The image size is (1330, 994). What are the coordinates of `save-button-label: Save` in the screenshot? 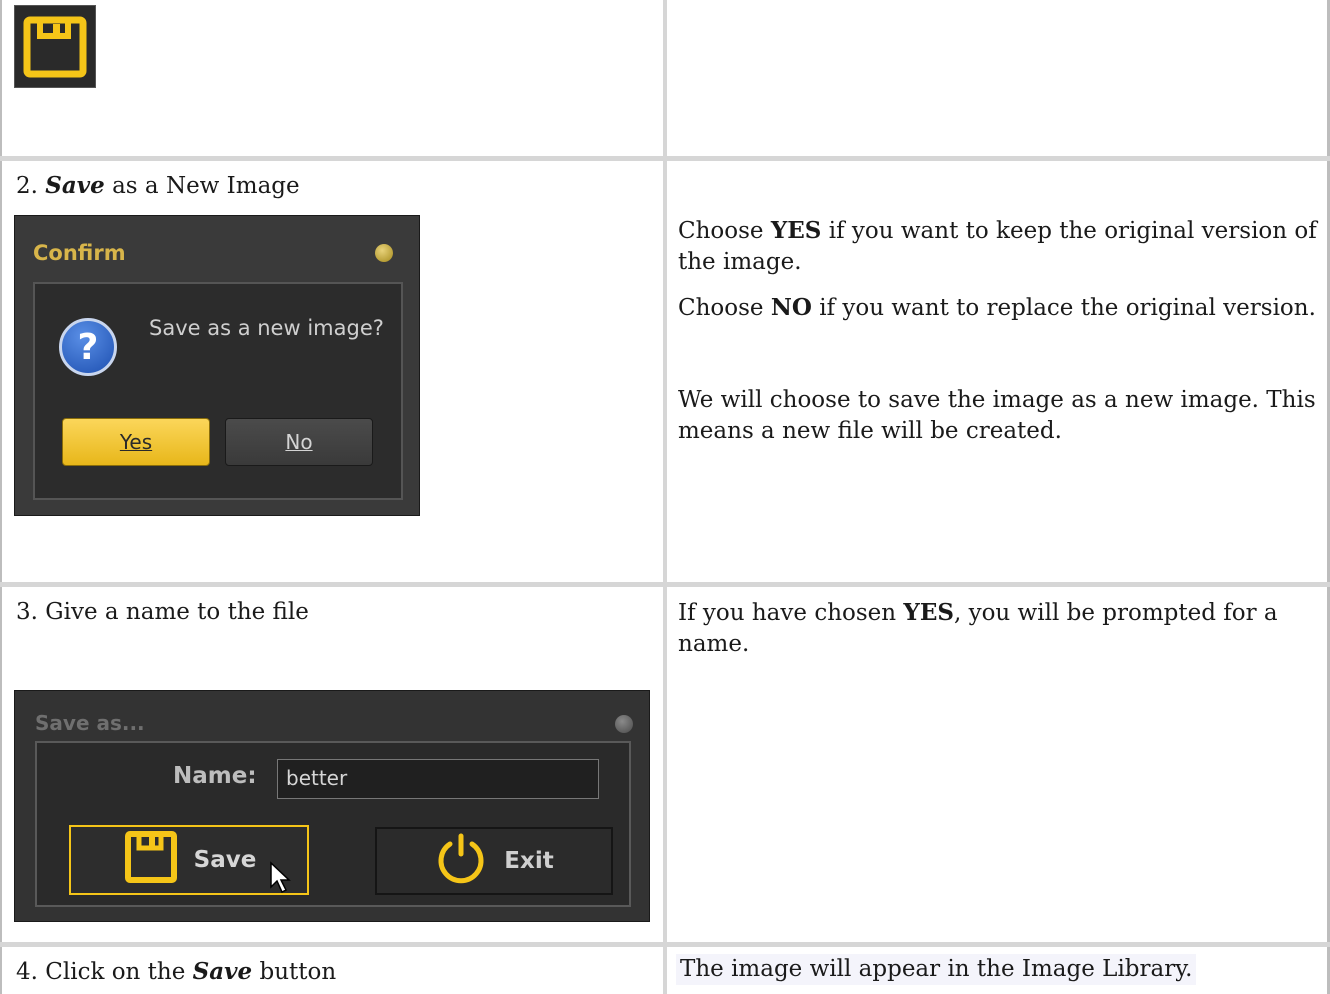 It's located at (225, 860).